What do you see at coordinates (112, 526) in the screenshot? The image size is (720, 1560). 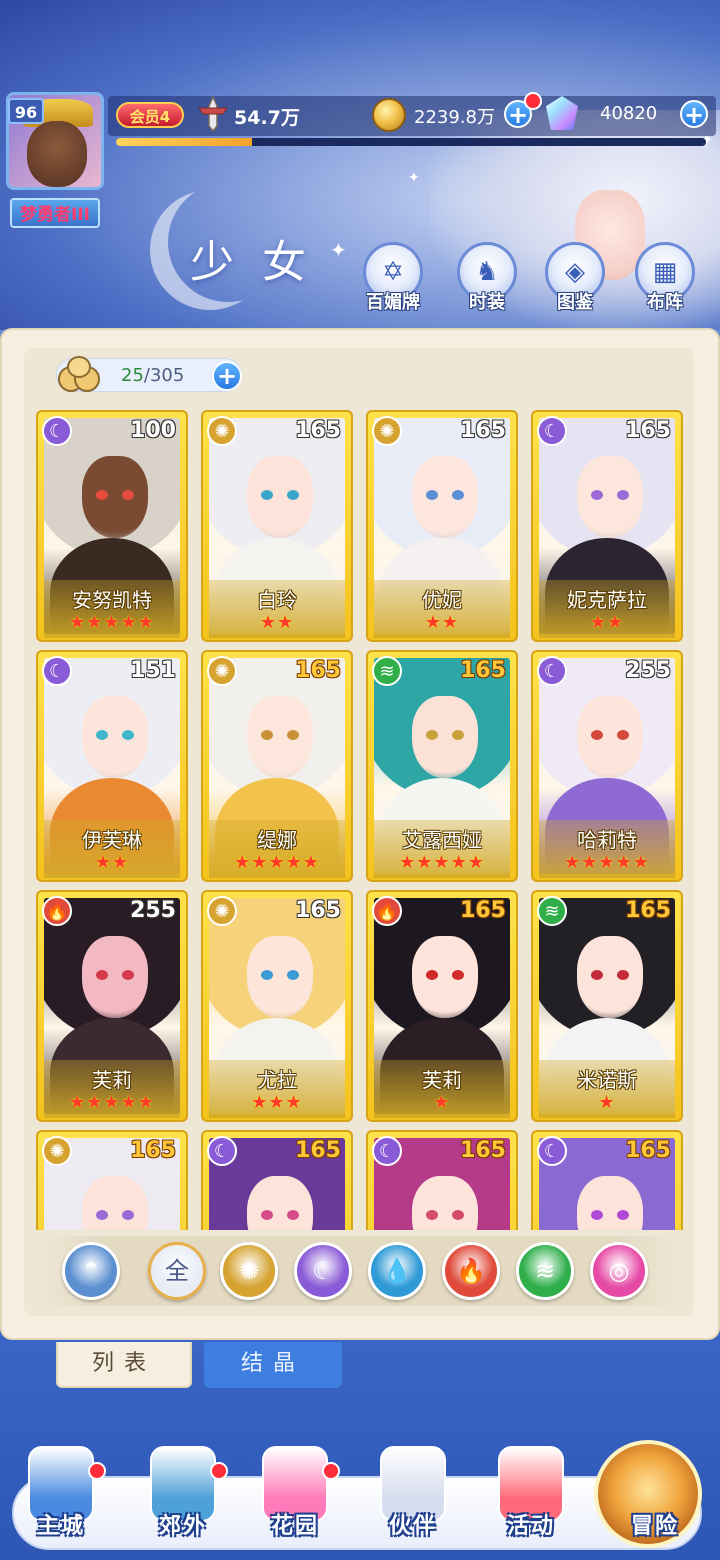 I see `girl-card: ☾ 100 安努凯特 ★★★★★` at bounding box center [112, 526].